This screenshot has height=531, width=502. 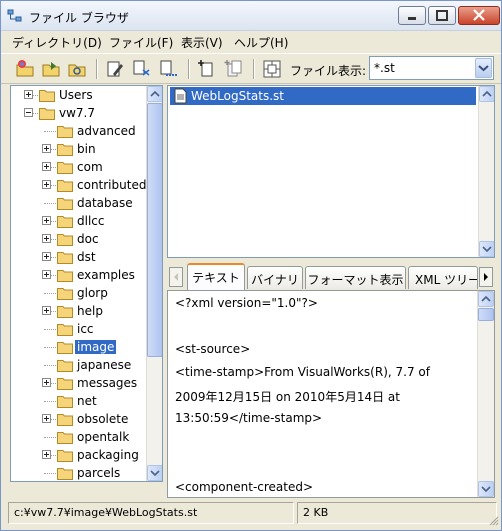 I want to click on tree-item-advanced: advanced, so click(x=79, y=131).